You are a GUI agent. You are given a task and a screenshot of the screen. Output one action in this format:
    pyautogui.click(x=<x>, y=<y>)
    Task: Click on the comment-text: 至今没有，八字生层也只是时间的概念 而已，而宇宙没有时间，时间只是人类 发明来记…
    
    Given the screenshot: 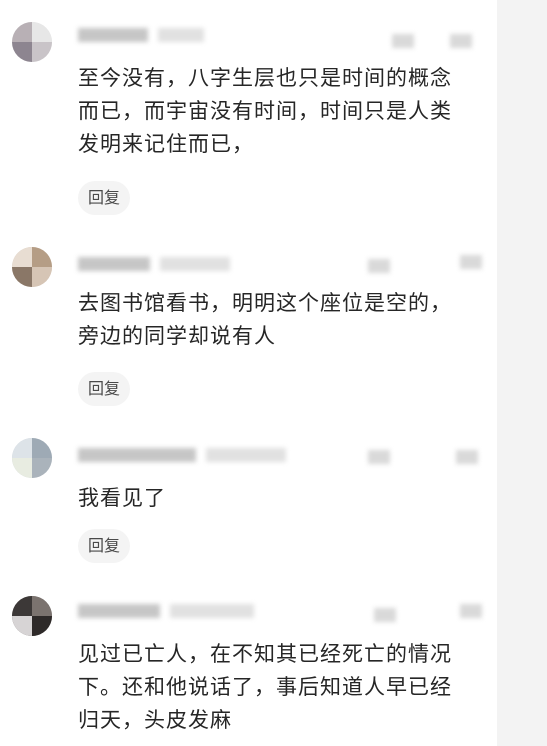 What is the action you would take?
    pyautogui.click(x=265, y=111)
    